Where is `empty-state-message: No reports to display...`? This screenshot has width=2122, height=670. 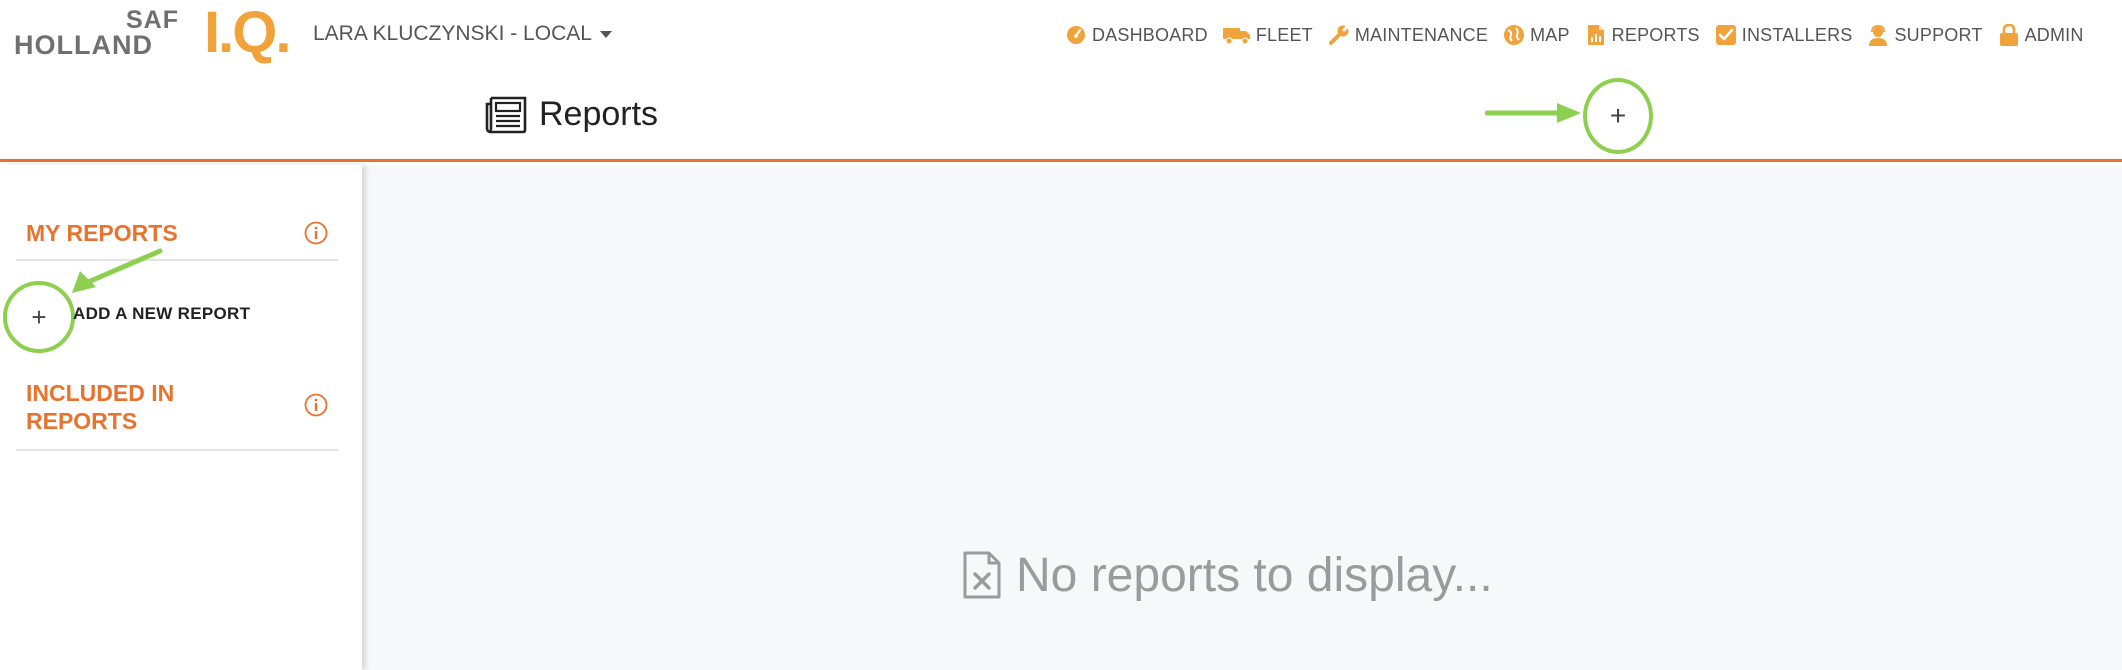
empty-state-message: No reports to display... is located at coordinates (1254, 575).